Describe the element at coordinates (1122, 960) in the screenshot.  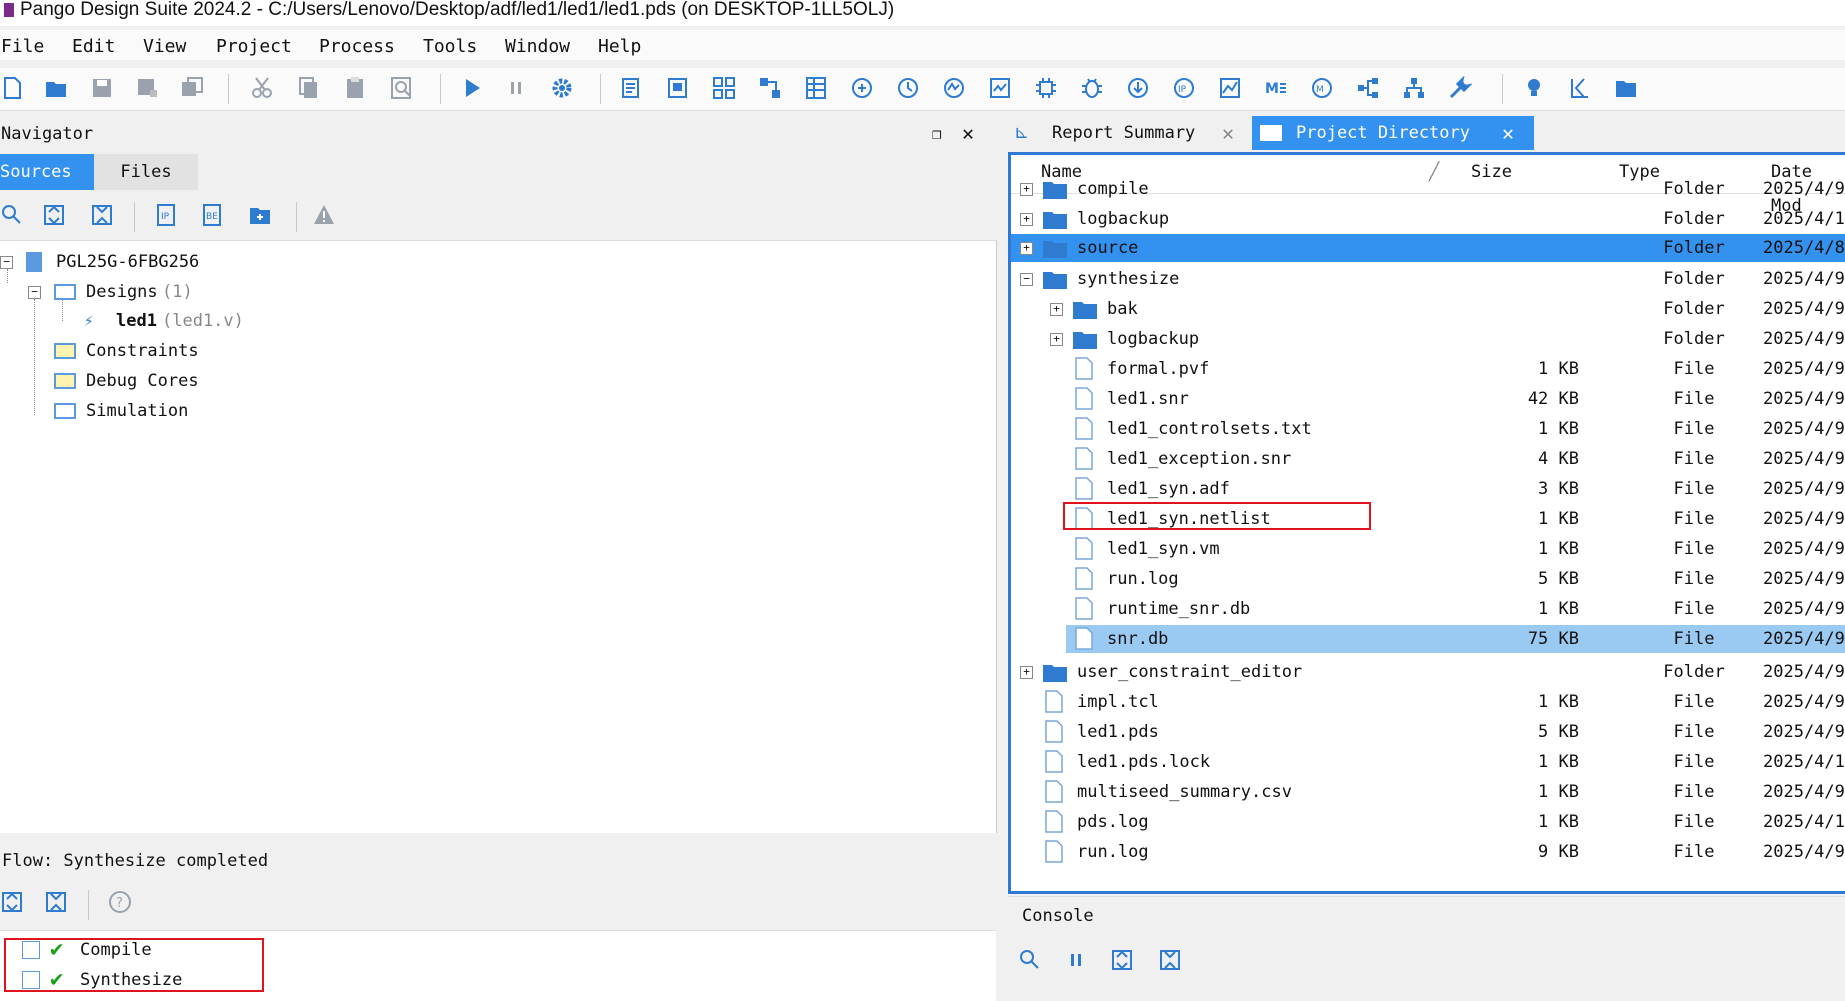
I see `console-expand-icon` at that location.